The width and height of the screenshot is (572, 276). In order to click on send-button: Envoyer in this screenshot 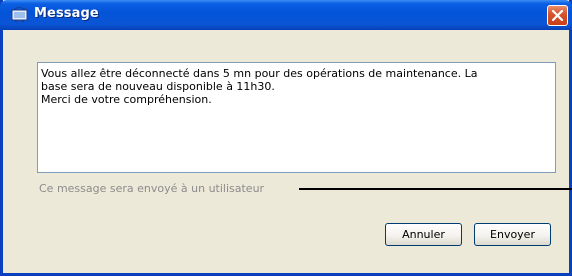, I will do `click(512, 234)`.